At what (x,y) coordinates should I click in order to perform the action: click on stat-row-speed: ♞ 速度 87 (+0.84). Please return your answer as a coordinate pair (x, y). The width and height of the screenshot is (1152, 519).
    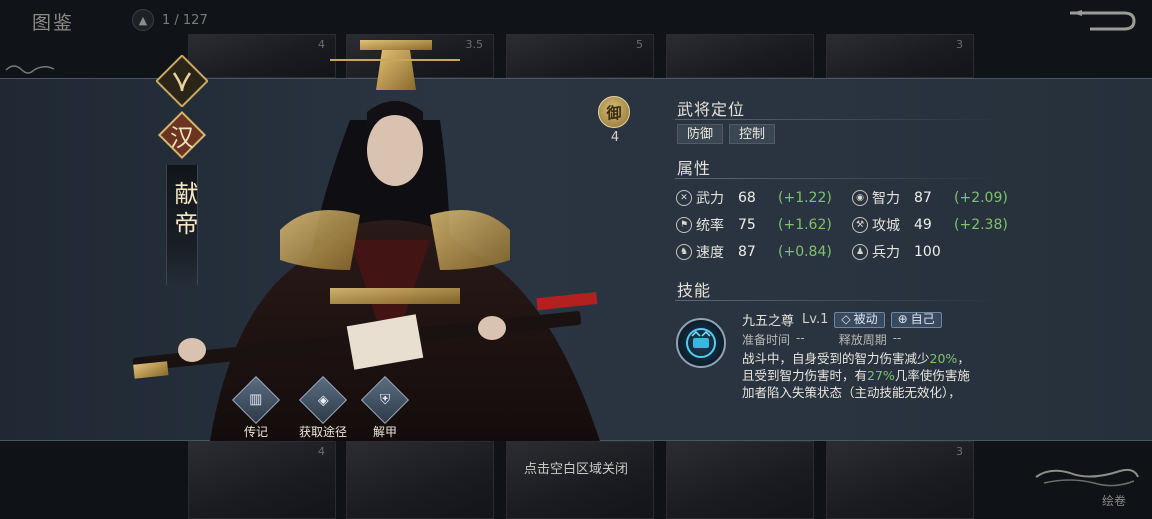
    Looking at the image, I should click on (754, 252).